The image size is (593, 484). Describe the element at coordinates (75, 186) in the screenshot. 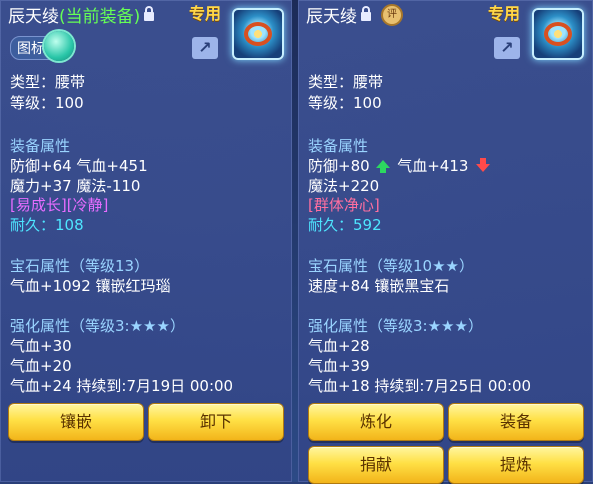

I see `equip-attr-line-2: 魔力+37 魔法-110` at that location.